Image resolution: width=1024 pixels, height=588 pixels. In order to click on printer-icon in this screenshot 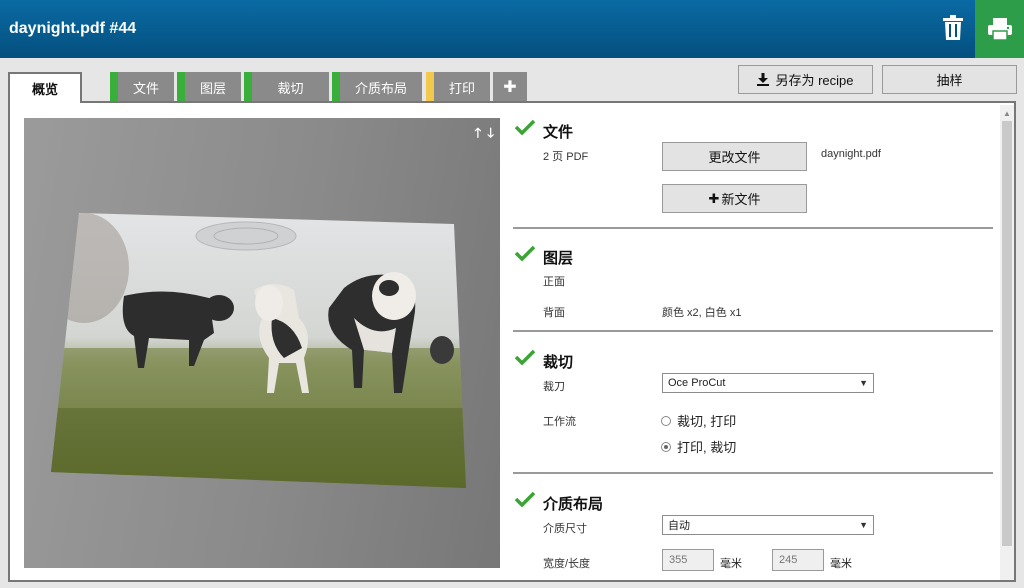, I will do `click(999, 29)`.